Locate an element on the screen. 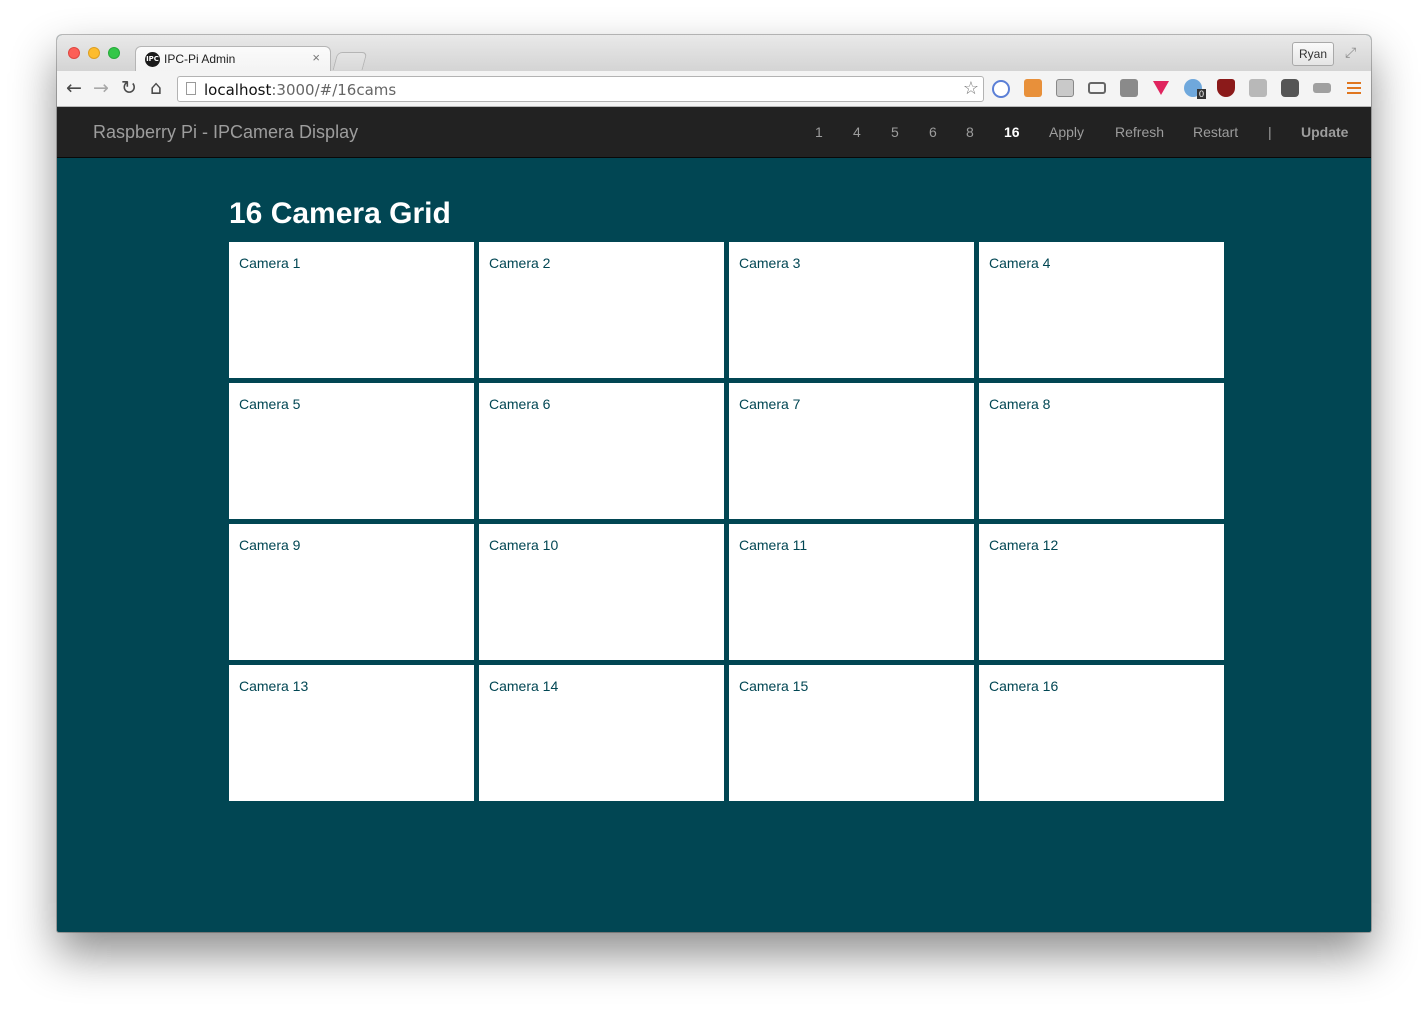  camera-label: Camera 1 is located at coordinates (270, 263).